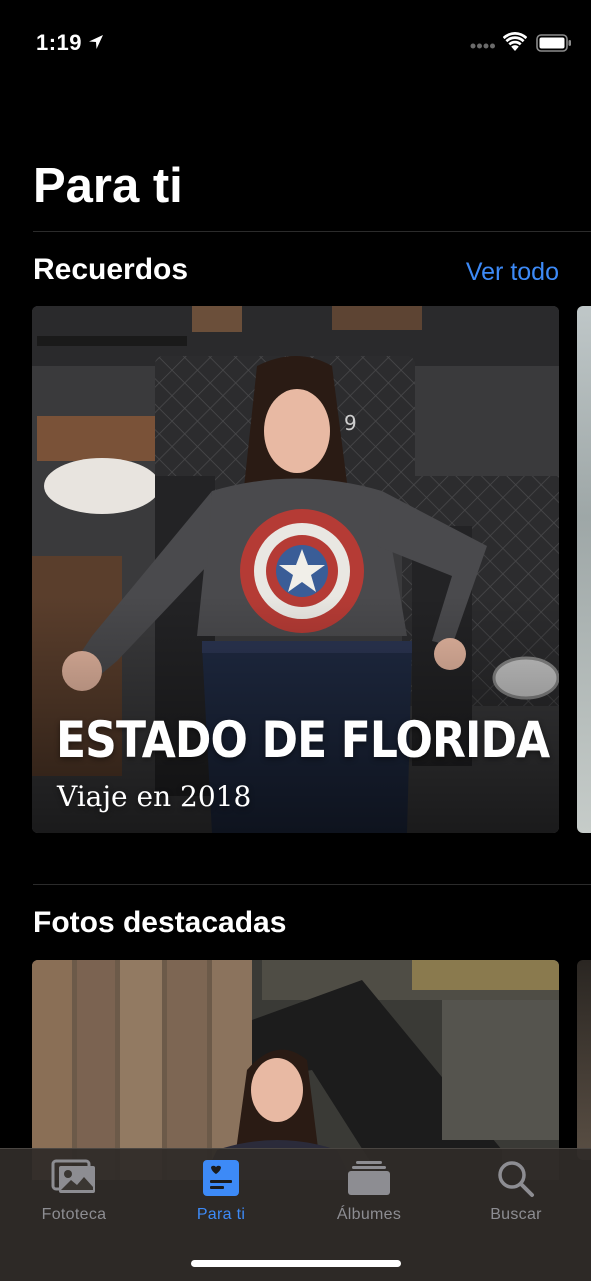 The height and width of the screenshot is (1281, 591). I want to click on tab-para-ti: Para ti, so click(221, 1199).